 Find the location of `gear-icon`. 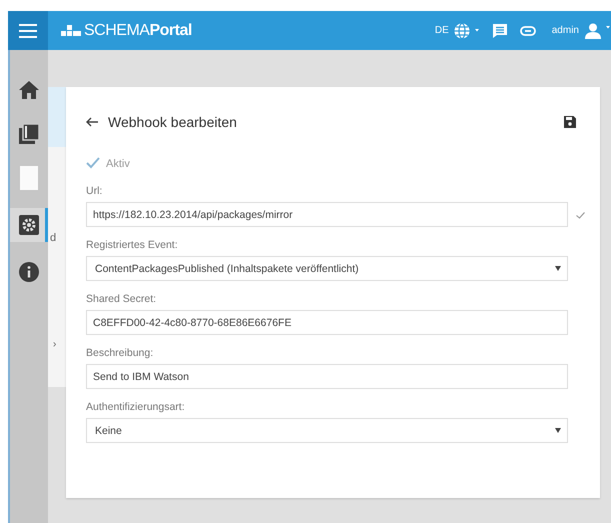

gear-icon is located at coordinates (29, 225).